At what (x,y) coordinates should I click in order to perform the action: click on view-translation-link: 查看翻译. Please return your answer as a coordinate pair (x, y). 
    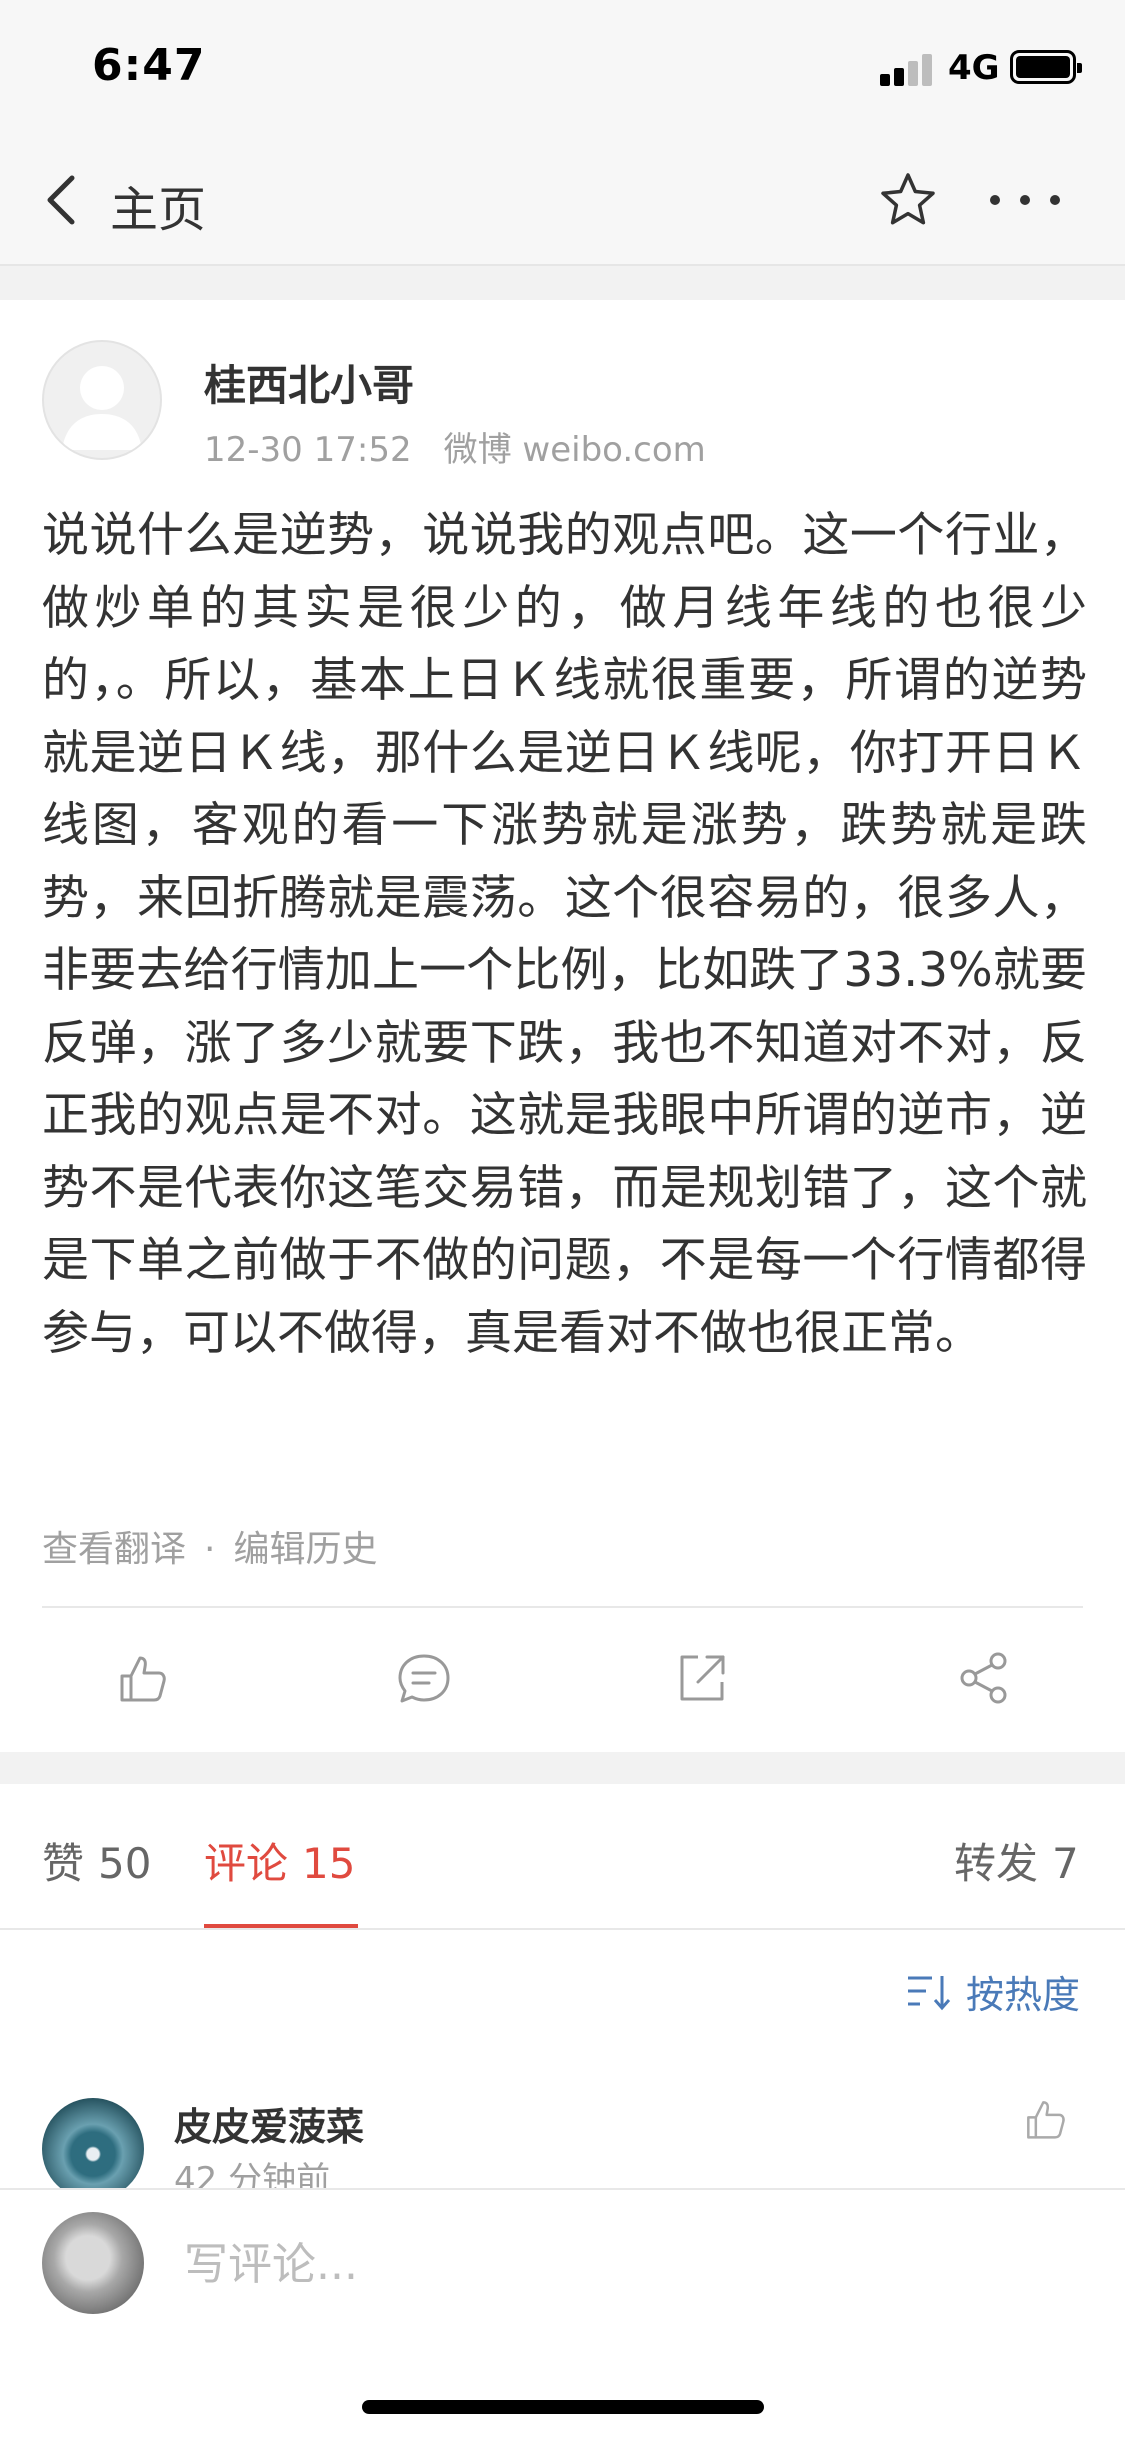
    Looking at the image, I should click on (114, 1549).